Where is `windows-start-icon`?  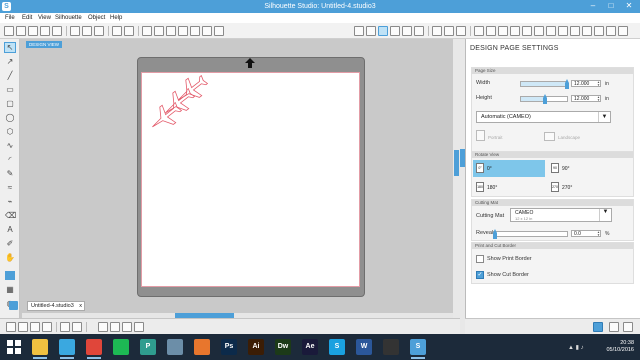 windows-start-icon is located at coordinates (14, 347).